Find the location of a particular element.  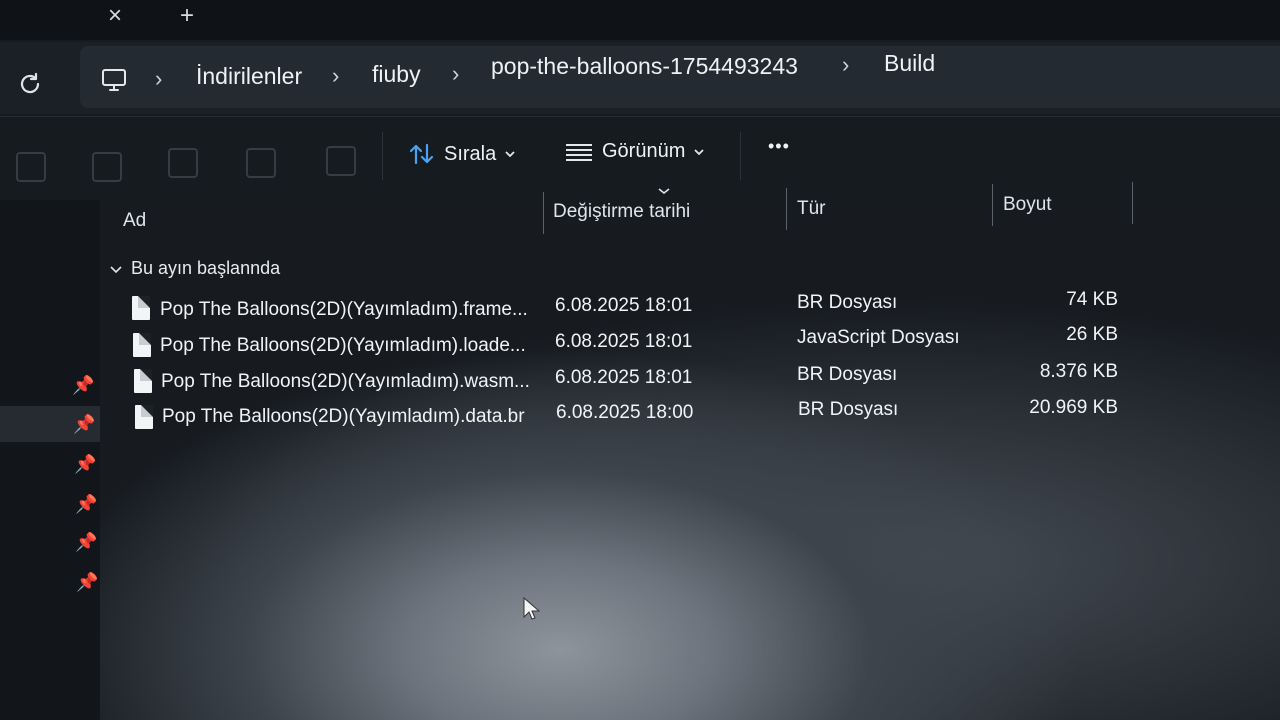

sort-button: Sırala is located at coordinates (462, 154).